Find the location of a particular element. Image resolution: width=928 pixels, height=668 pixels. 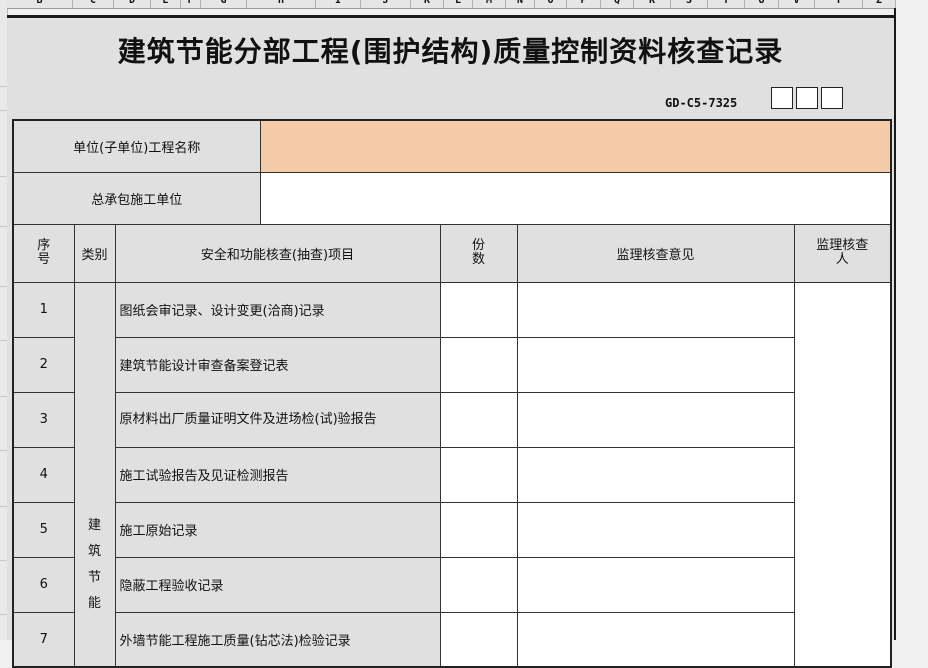

row-1-copies is located at coordinates (478, 309).